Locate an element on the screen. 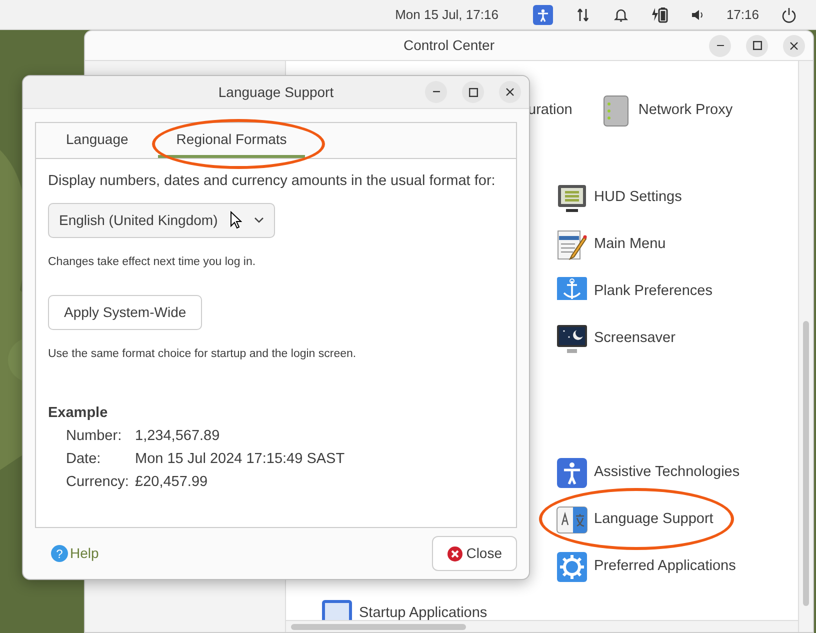 The image size is (816, 633). mouse-pointer-icon is located at coordinates (236, 220).